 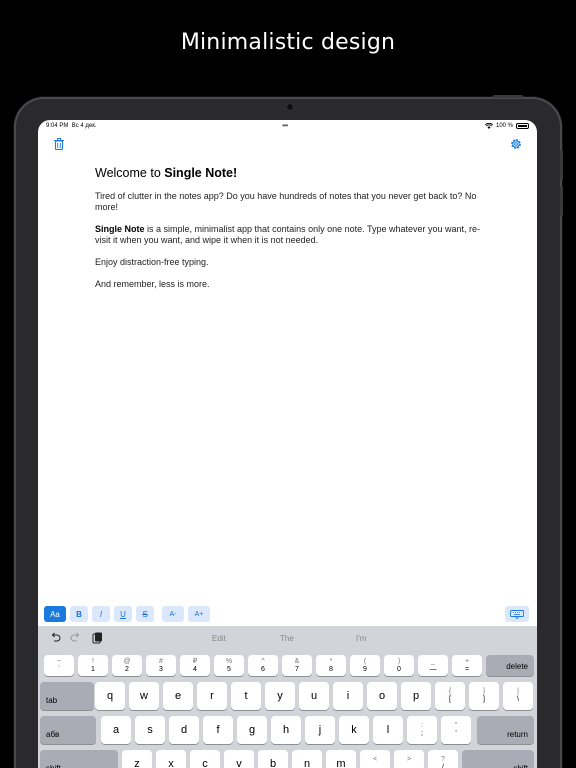 What do you see at coordinates (382, 696) in the screenshot?
I see `key-o: o` at bounding box center [382, 696].